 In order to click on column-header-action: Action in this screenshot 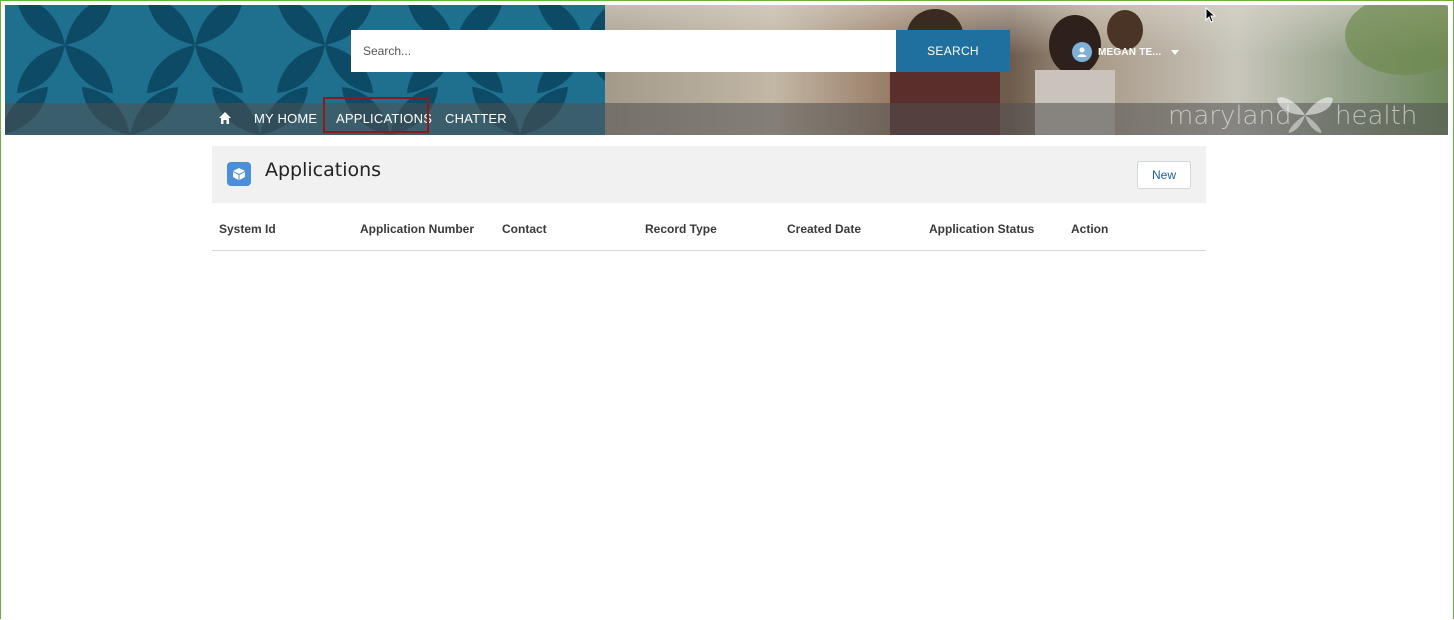, I will do `click(1090, 229)`.